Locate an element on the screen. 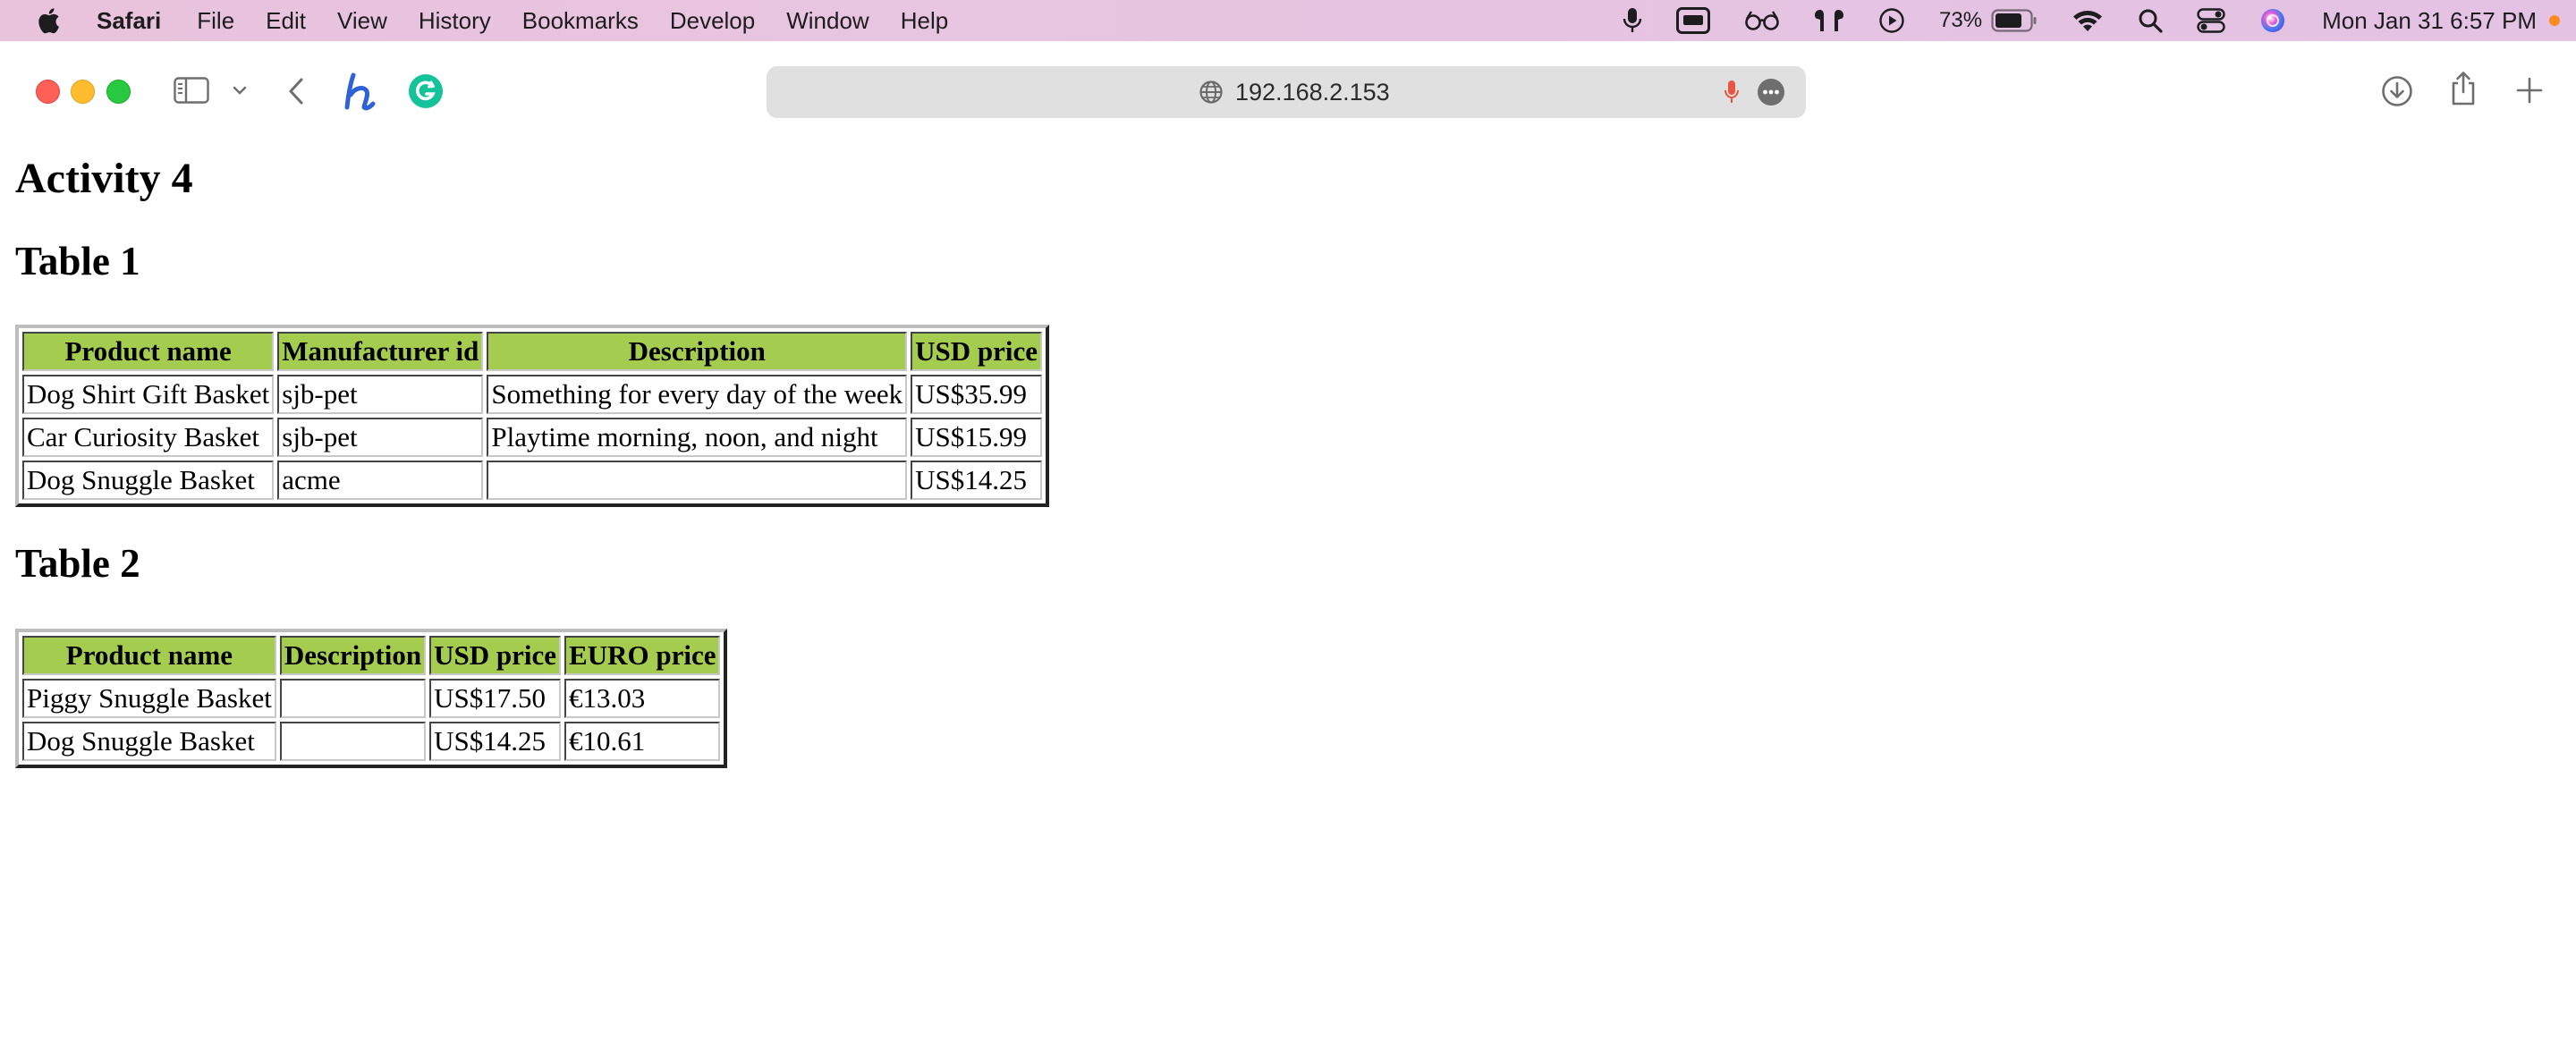 The image size is (2576, 1057). window-maximize-button is located at coordinates (118, 92).